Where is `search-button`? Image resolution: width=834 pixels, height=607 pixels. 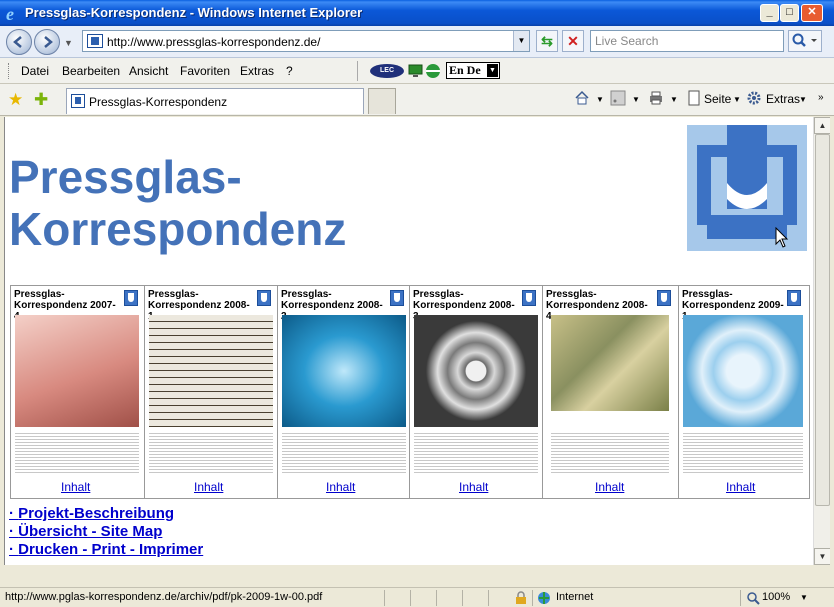 search-button is located at coordinates (805, 41).